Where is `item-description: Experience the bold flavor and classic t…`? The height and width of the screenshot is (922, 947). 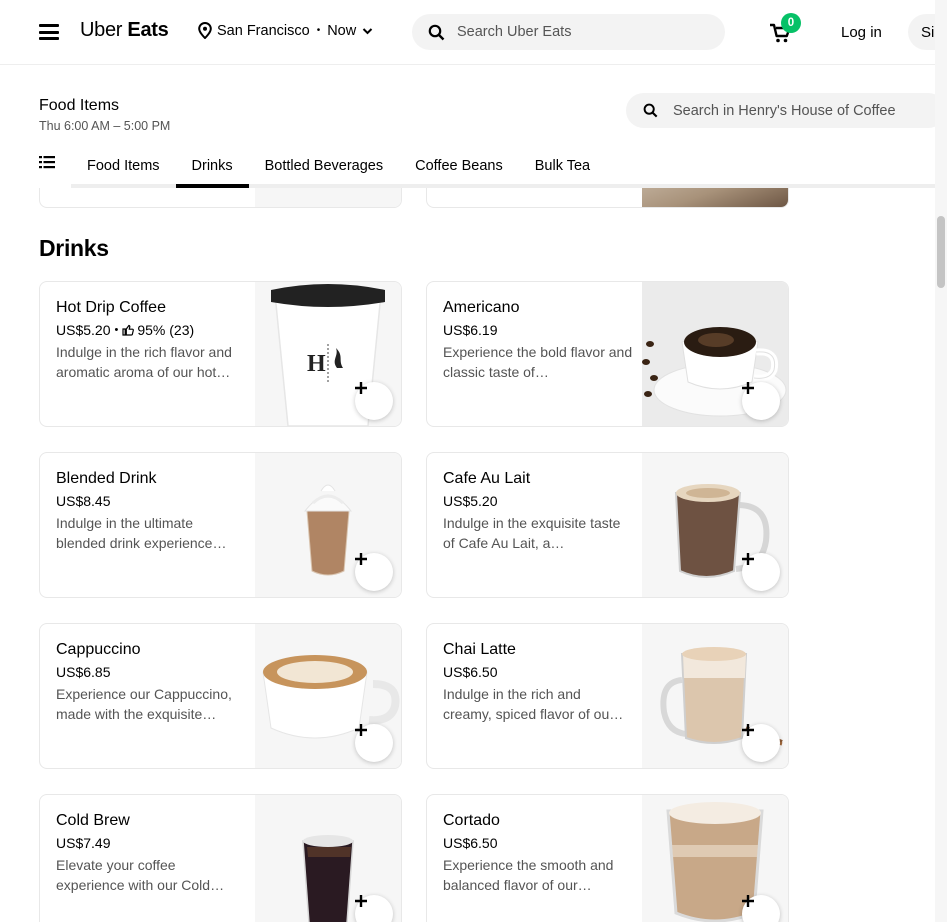 item-description: Experience the bold flavor and classic t… is located at coordinates (538, 362).